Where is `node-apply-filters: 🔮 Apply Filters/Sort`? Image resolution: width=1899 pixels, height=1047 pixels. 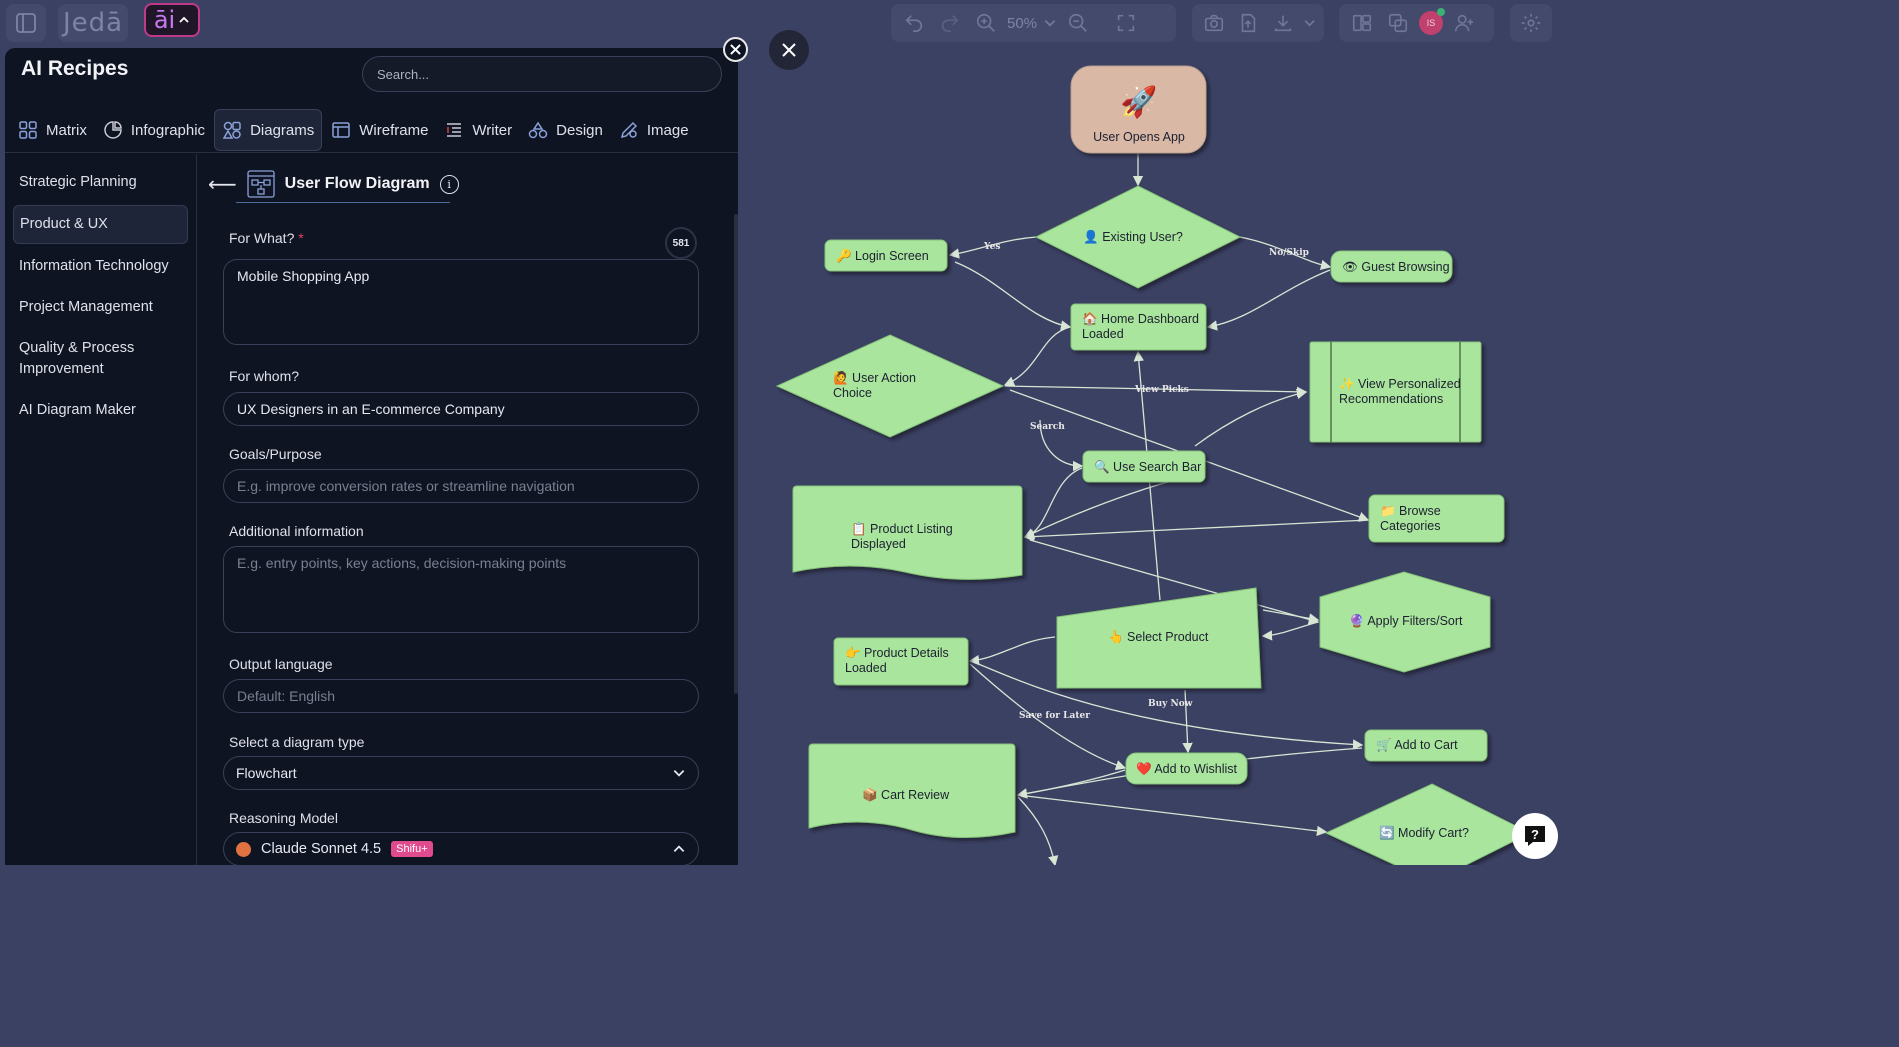 node-apply-filters: 🔮 Apply Filters/Sort is located at coordinates (1405, 622).